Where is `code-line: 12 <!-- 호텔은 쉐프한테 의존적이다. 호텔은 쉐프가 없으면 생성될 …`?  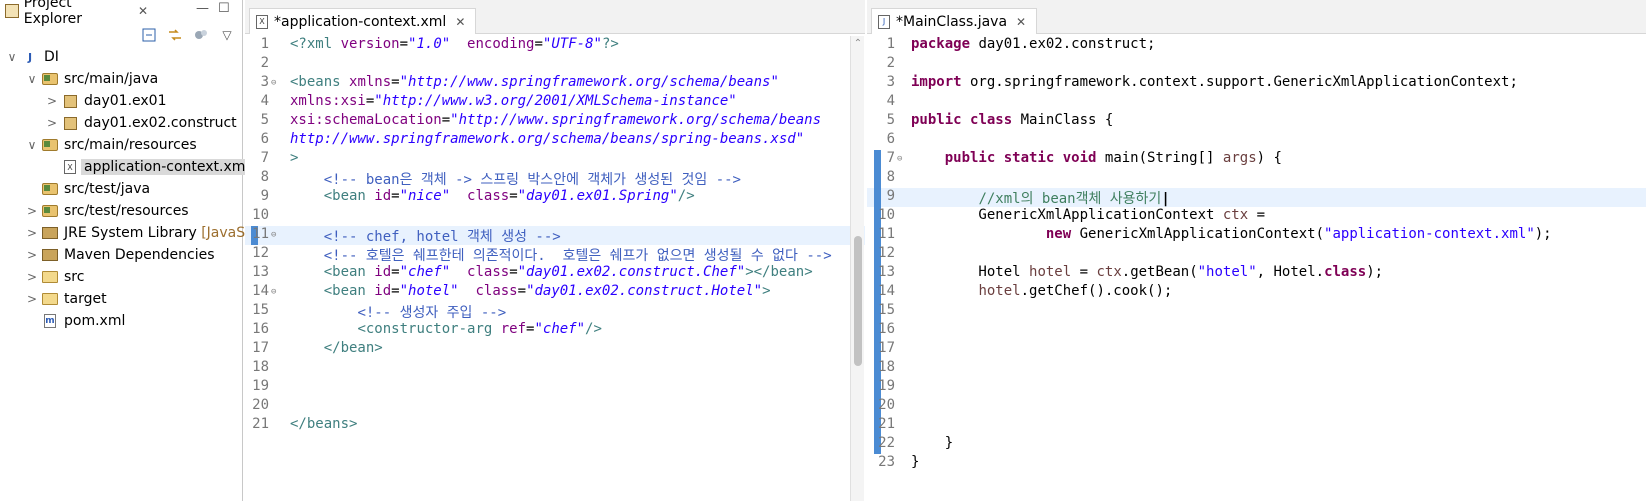
code-line: 12 <!-- 호텔은 쉐프한테 의존적이다. 호텔은 쉐프가 없으면 생성될 … is located at coordinates (555, 254).